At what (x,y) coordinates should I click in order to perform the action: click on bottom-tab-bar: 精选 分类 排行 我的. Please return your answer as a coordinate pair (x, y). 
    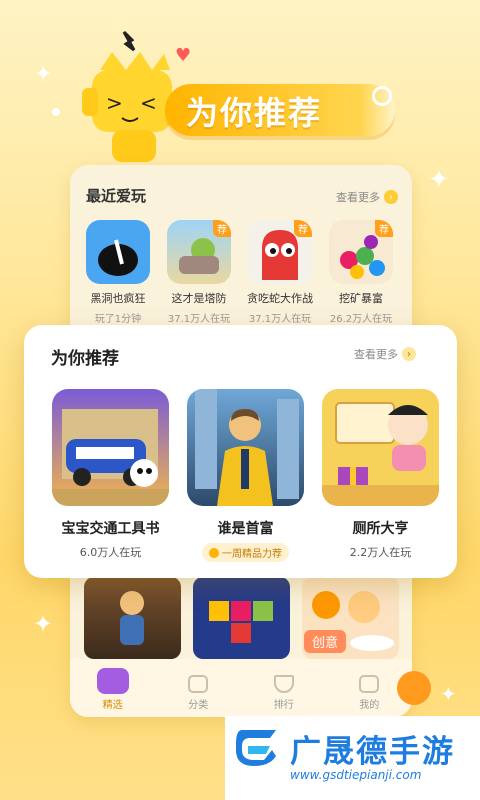
    Looking at the image, I should click on (241, 688).